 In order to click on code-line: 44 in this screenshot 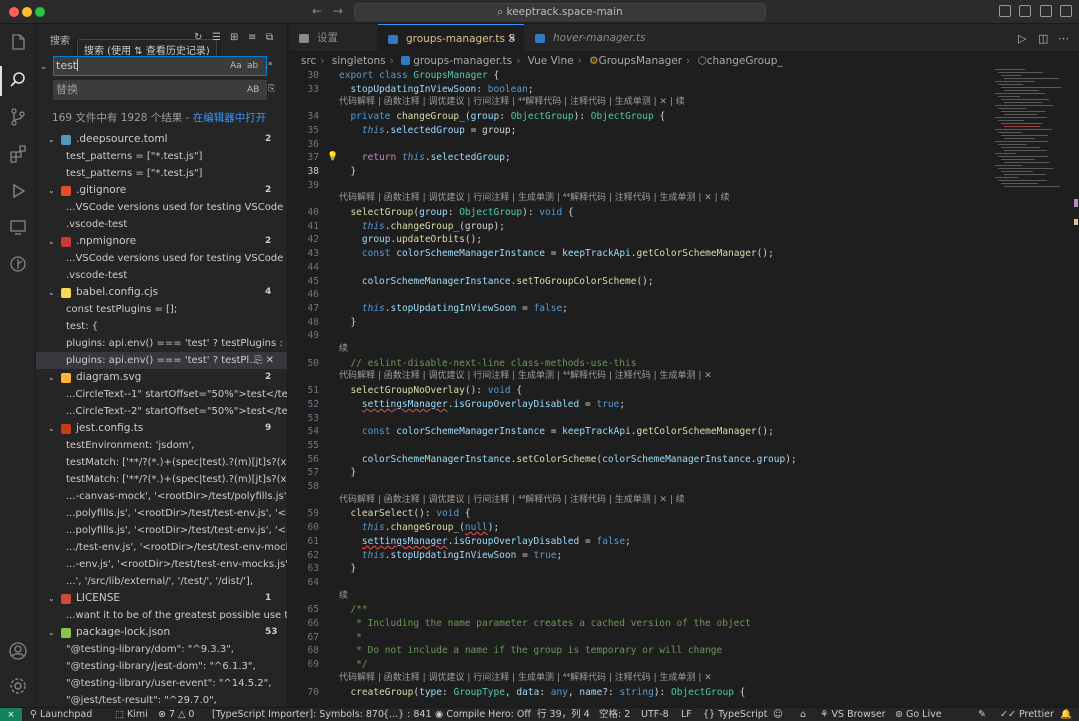, I will do `click(639, 267)`.